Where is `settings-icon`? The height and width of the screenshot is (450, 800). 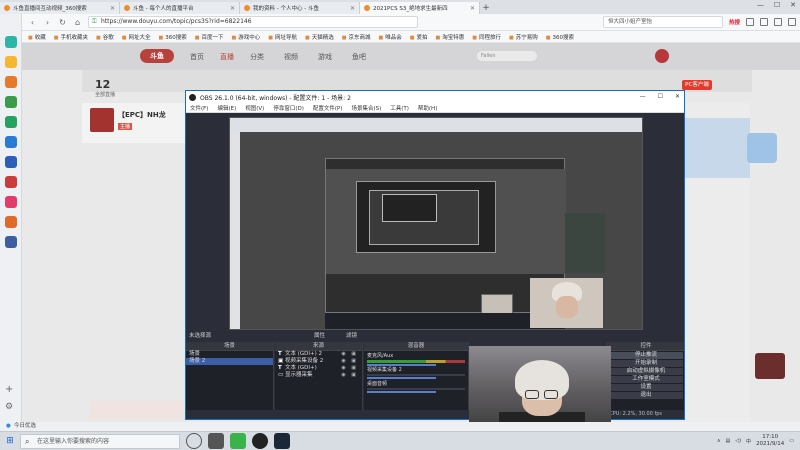
settings-icon is located at coordinates (792, 22).